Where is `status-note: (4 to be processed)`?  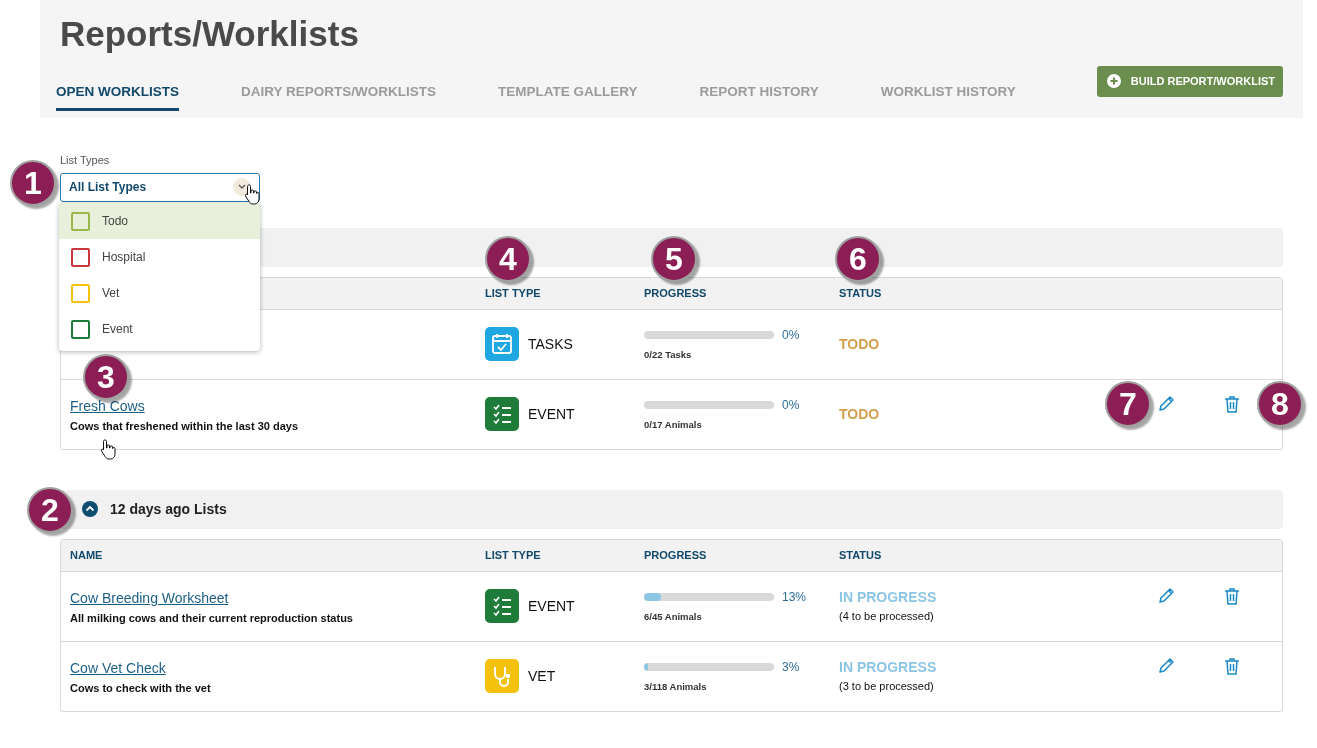
status-note: (4 to be processed) is located at coordinates (887, 617).